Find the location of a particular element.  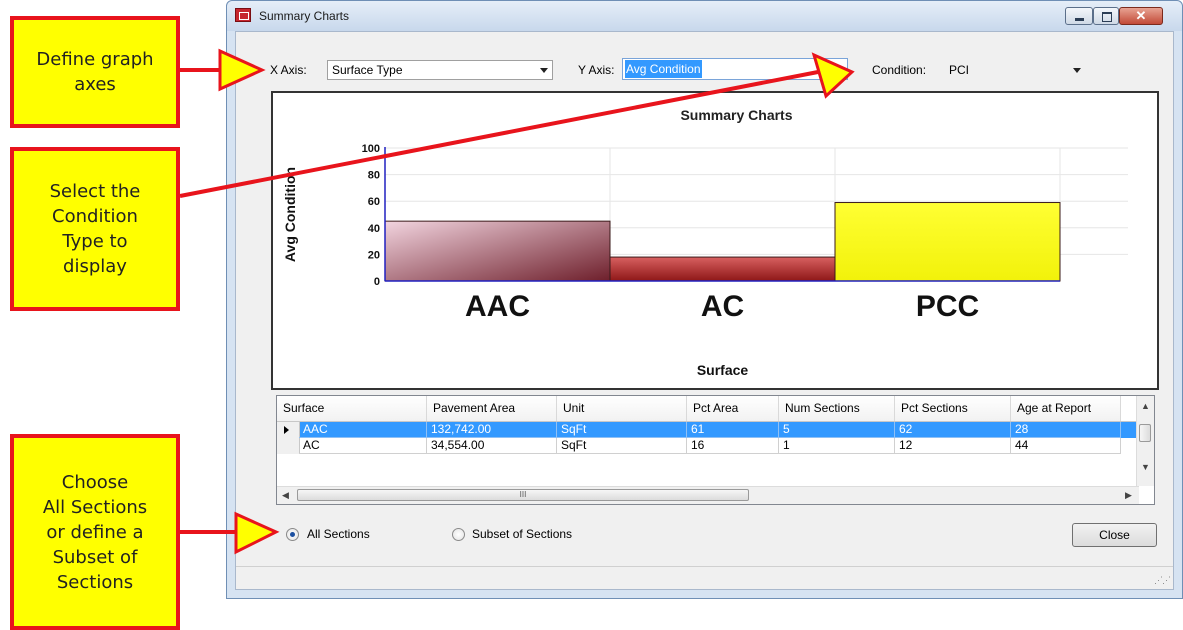

status-bar: ⋰⋰ is located at coordinates (704, 577).